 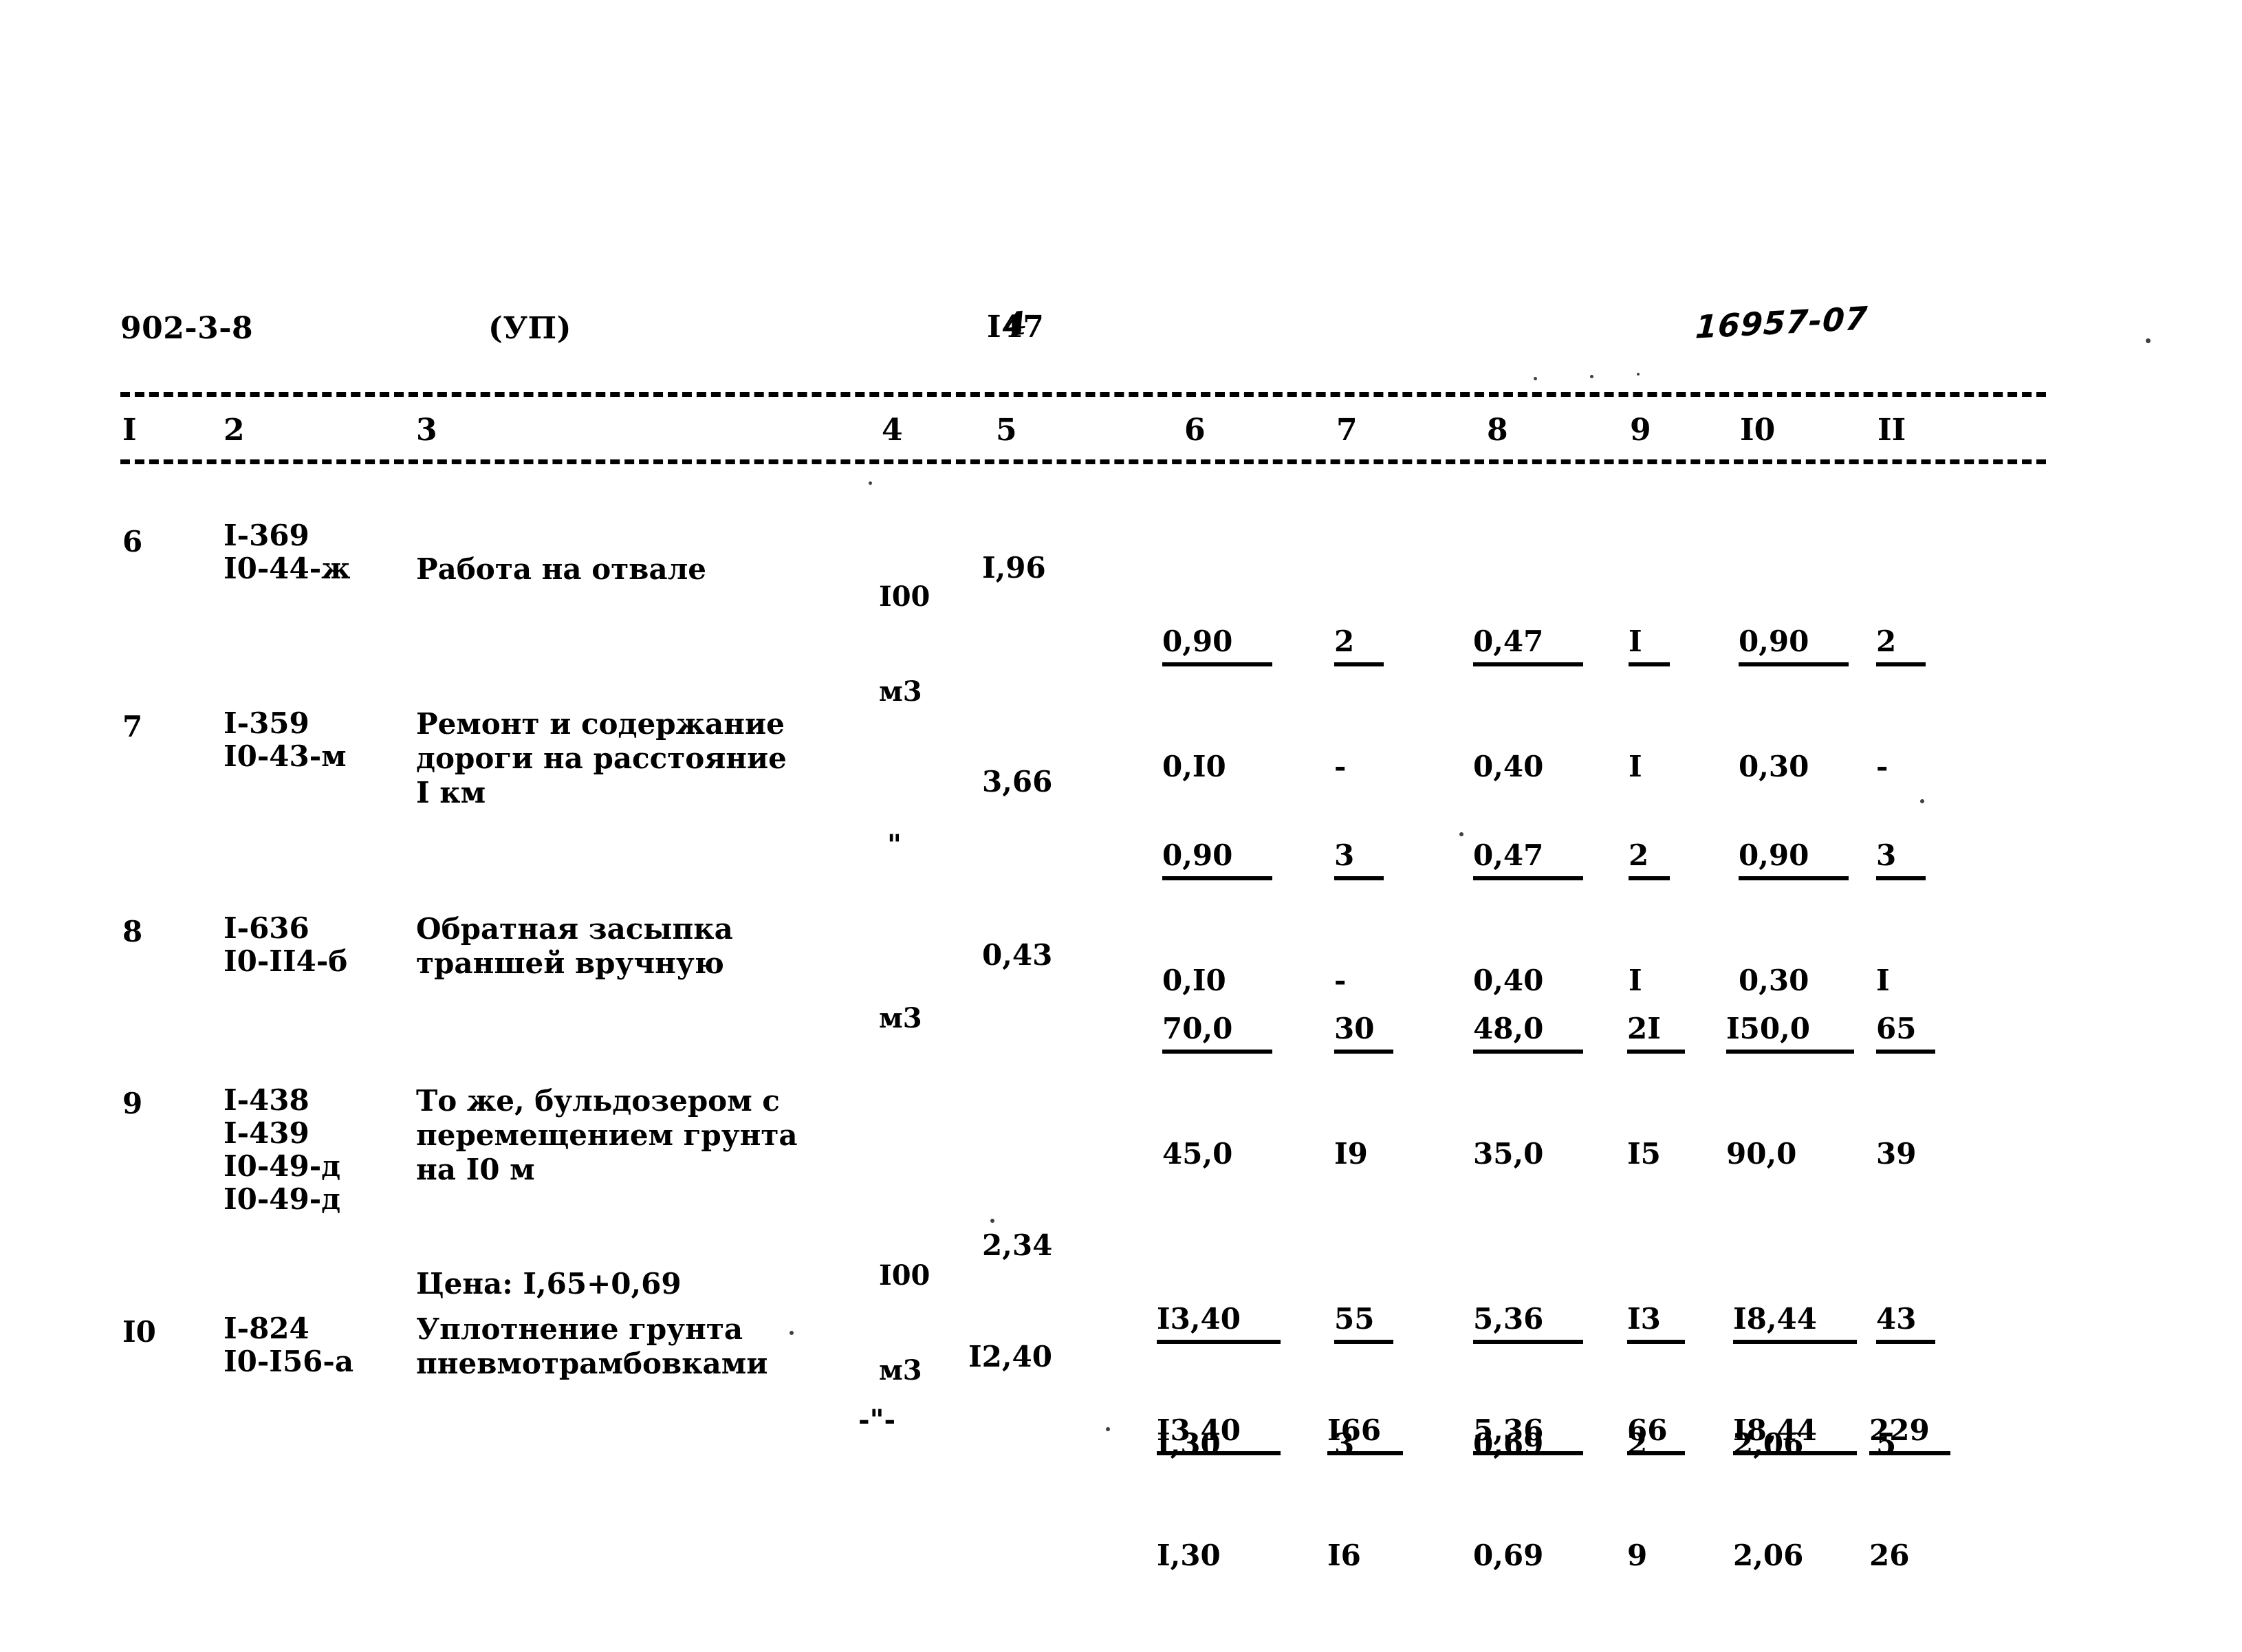 I want to click on fraction-numerator: 66, so click(x=1656, y=1433).